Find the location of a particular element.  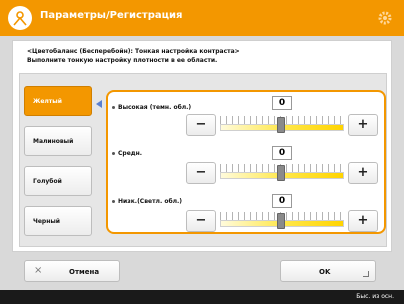

high-density-value: 0 is located at coordinates (282, 103).